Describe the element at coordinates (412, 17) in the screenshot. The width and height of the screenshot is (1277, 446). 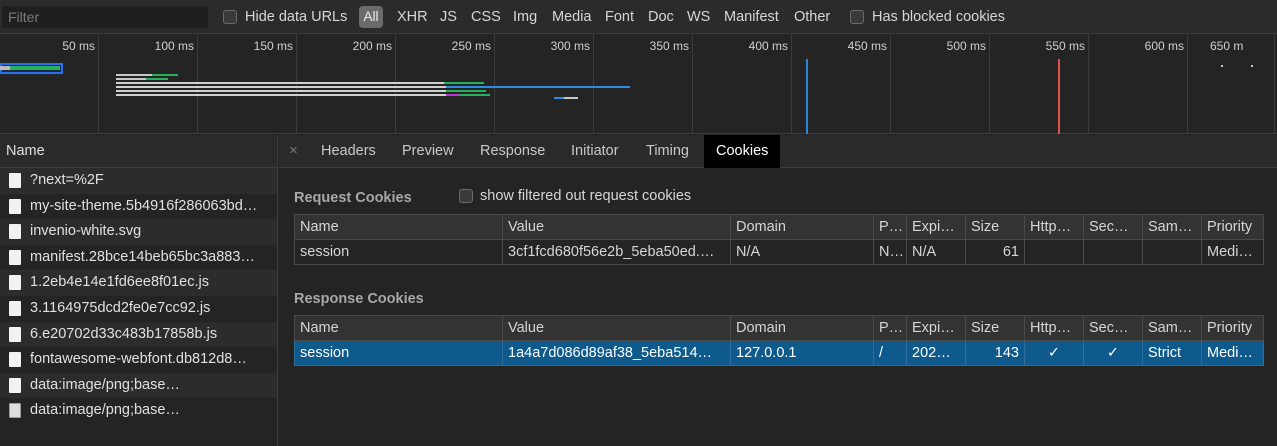
I see `filter-type-xhr: XHR` at that location.